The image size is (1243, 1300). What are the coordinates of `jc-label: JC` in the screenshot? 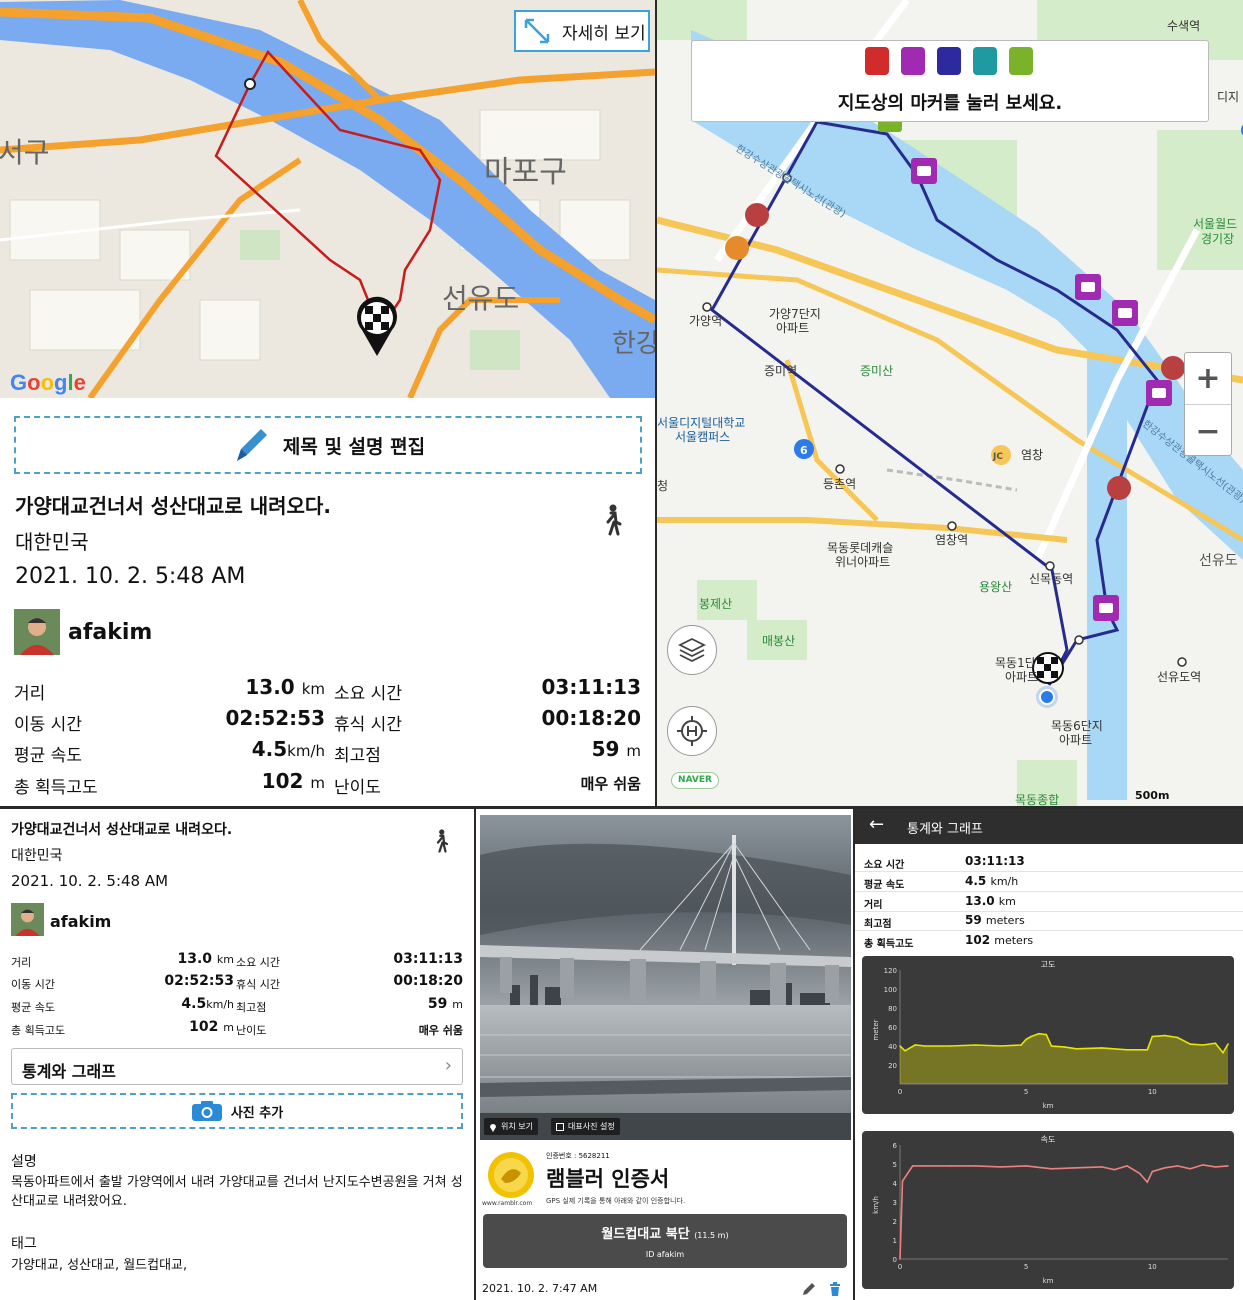 It's located at (997, 457).